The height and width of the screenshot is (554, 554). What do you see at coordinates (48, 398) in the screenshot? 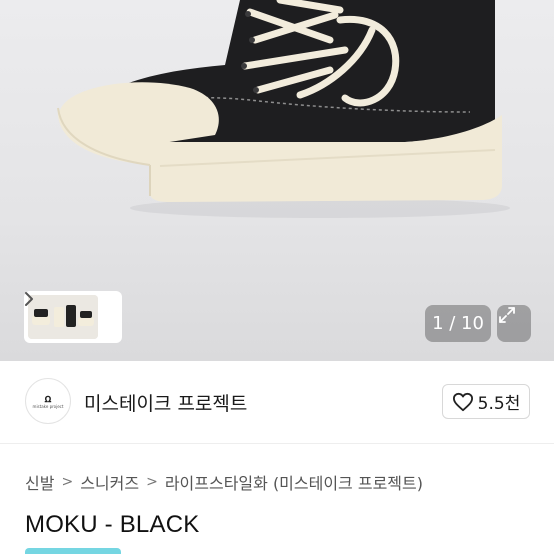
I see `seller-logo-mark: ꭥ` at bounding box center [48, 398].